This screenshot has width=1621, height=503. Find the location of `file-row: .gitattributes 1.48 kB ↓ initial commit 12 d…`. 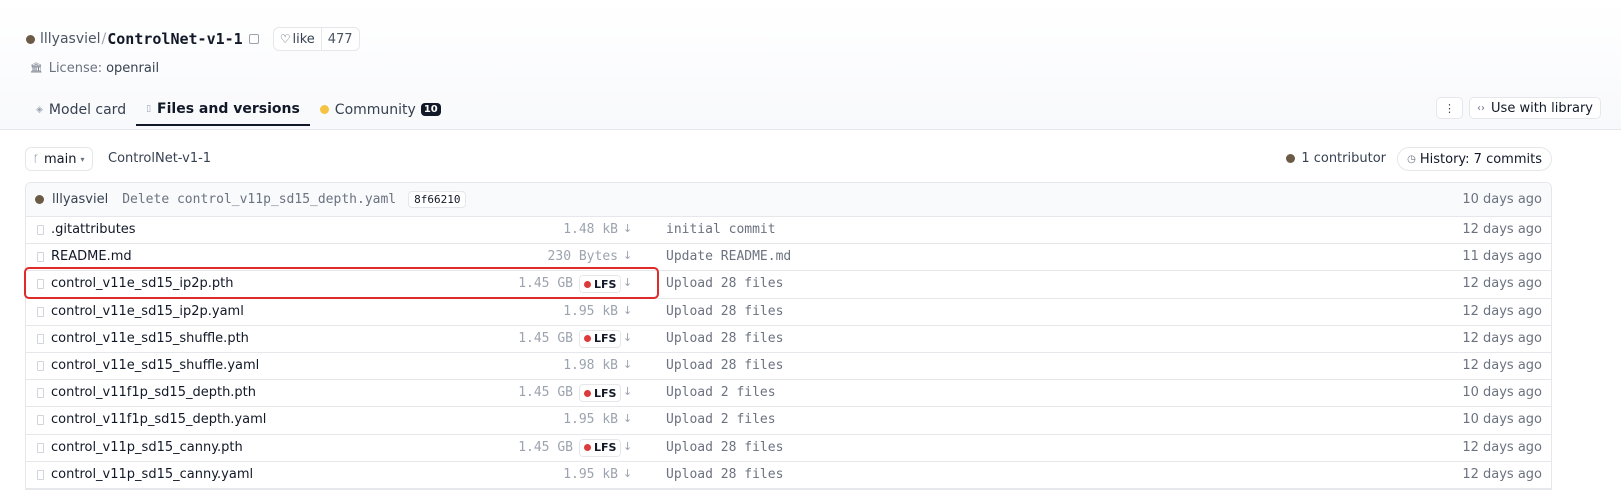

file-row: .gitattributes 1.48 kB ↓ initial commit 12 d… is located at coordinates (788, 231).